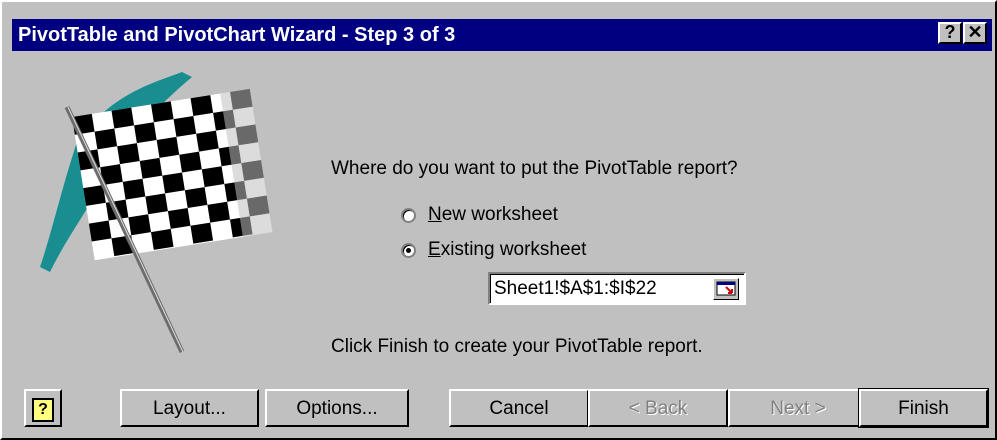 Image resolution: width=997 pixels, height=440 pixels. I want to click on collapse-dialog-button, so click(726, 289).